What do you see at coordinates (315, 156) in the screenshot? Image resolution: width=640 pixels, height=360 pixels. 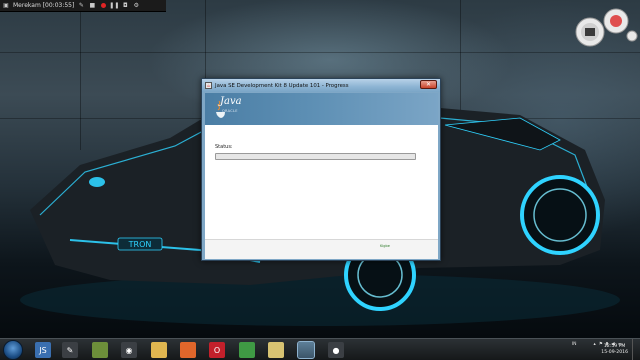 I see `install-progress-bar` at bounding box center [315, 156].